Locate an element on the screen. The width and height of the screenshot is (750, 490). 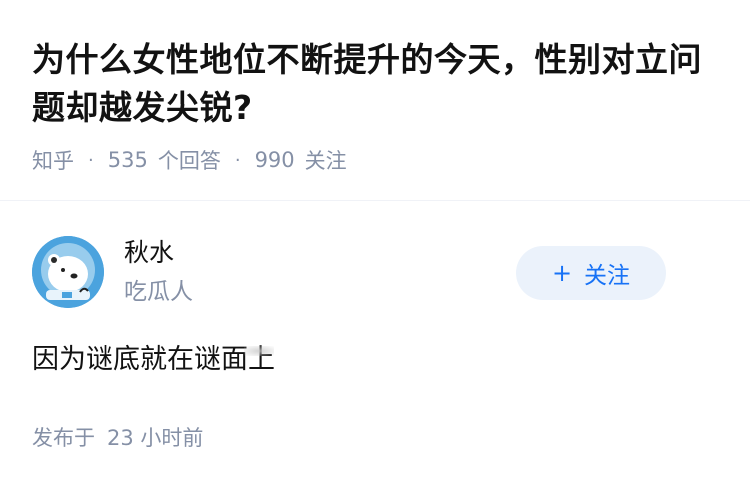
answer-text: 因为谜底就在谜面上 is located at coordinates (153, 359).